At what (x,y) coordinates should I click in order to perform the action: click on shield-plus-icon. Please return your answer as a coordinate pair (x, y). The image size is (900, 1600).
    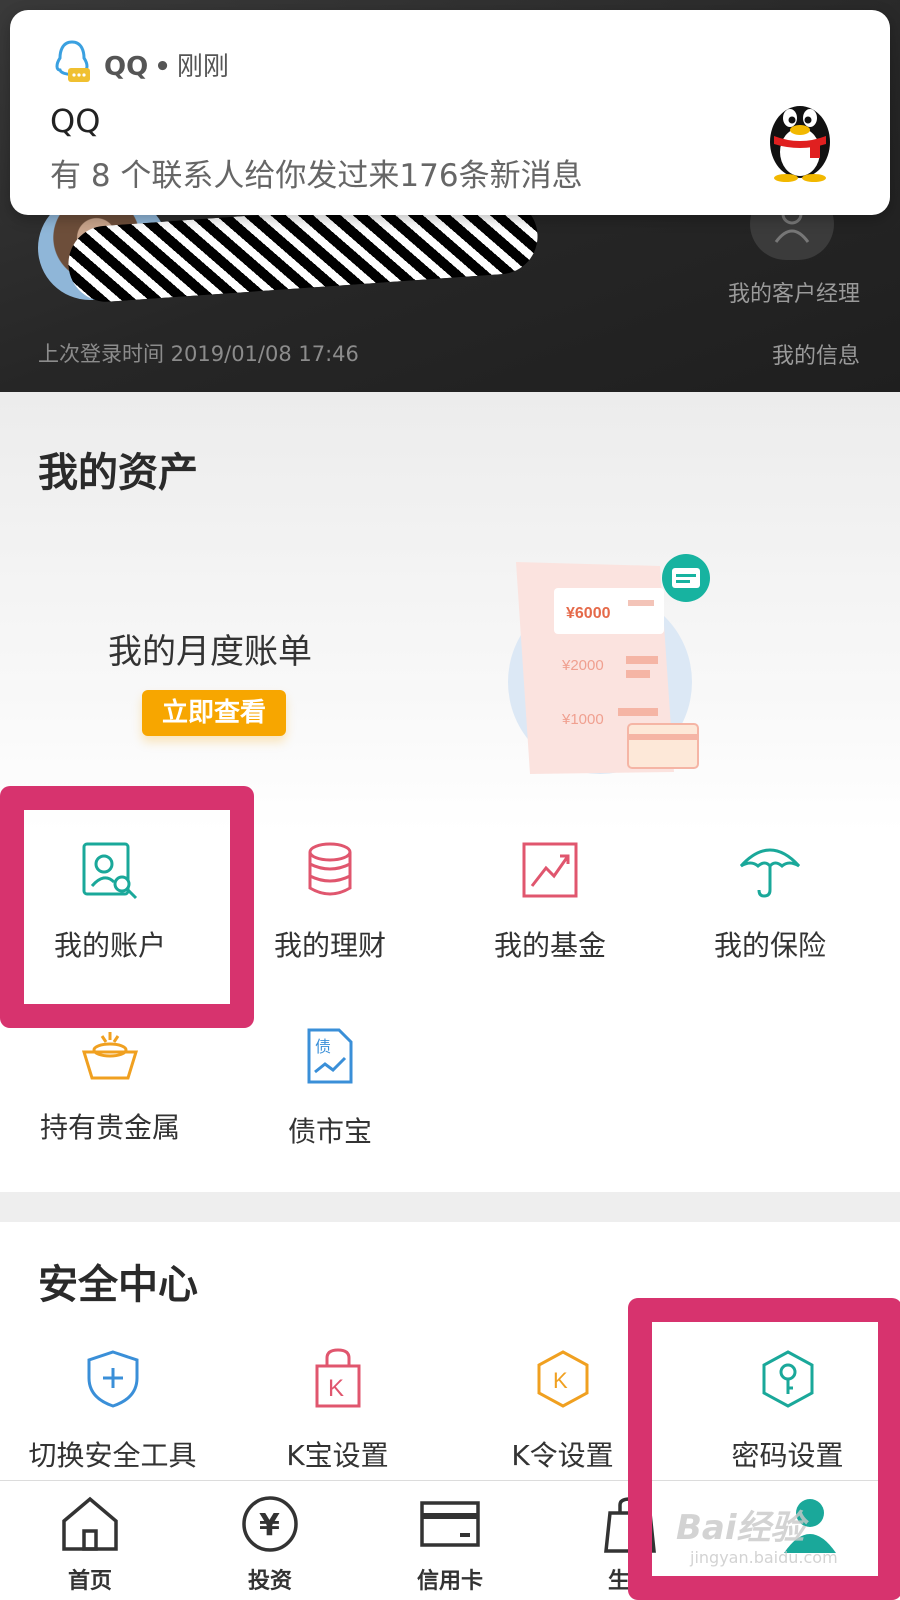
    Looking at the image, I should click on (112, 1379).